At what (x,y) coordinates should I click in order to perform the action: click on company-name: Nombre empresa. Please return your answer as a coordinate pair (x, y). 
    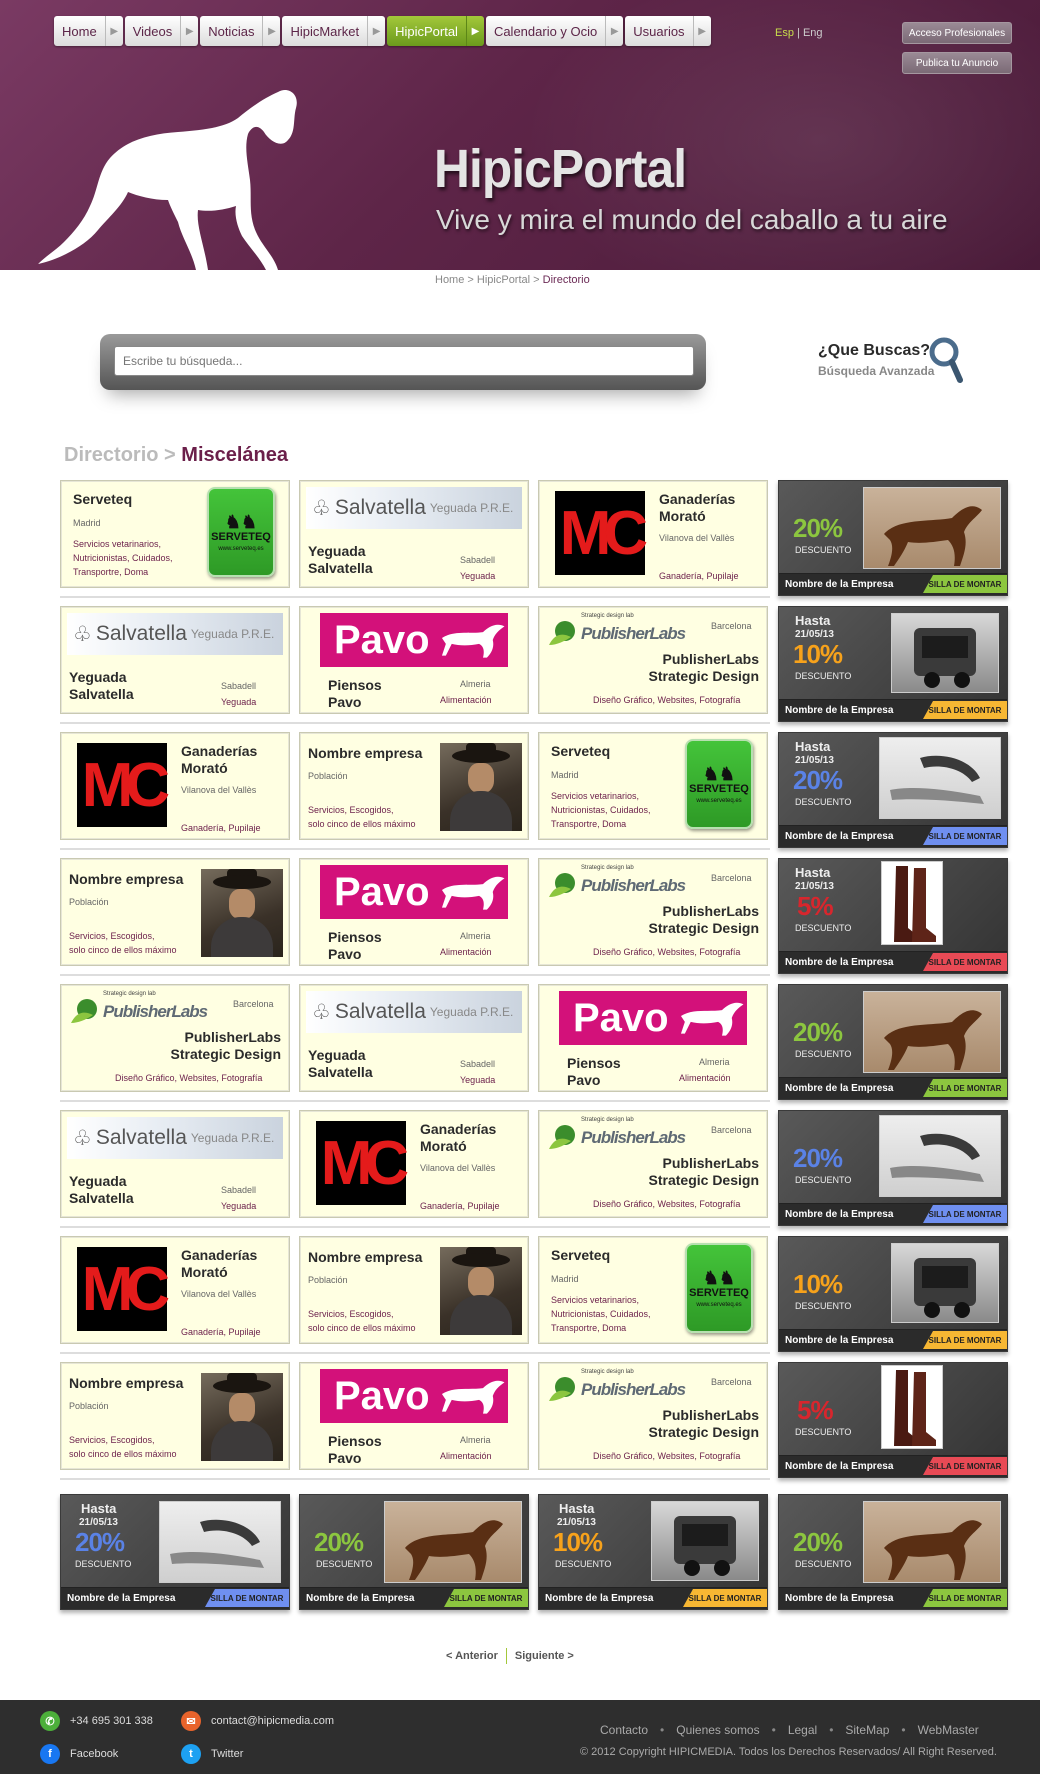
    Looking at the image, I should click on (126, 1383).